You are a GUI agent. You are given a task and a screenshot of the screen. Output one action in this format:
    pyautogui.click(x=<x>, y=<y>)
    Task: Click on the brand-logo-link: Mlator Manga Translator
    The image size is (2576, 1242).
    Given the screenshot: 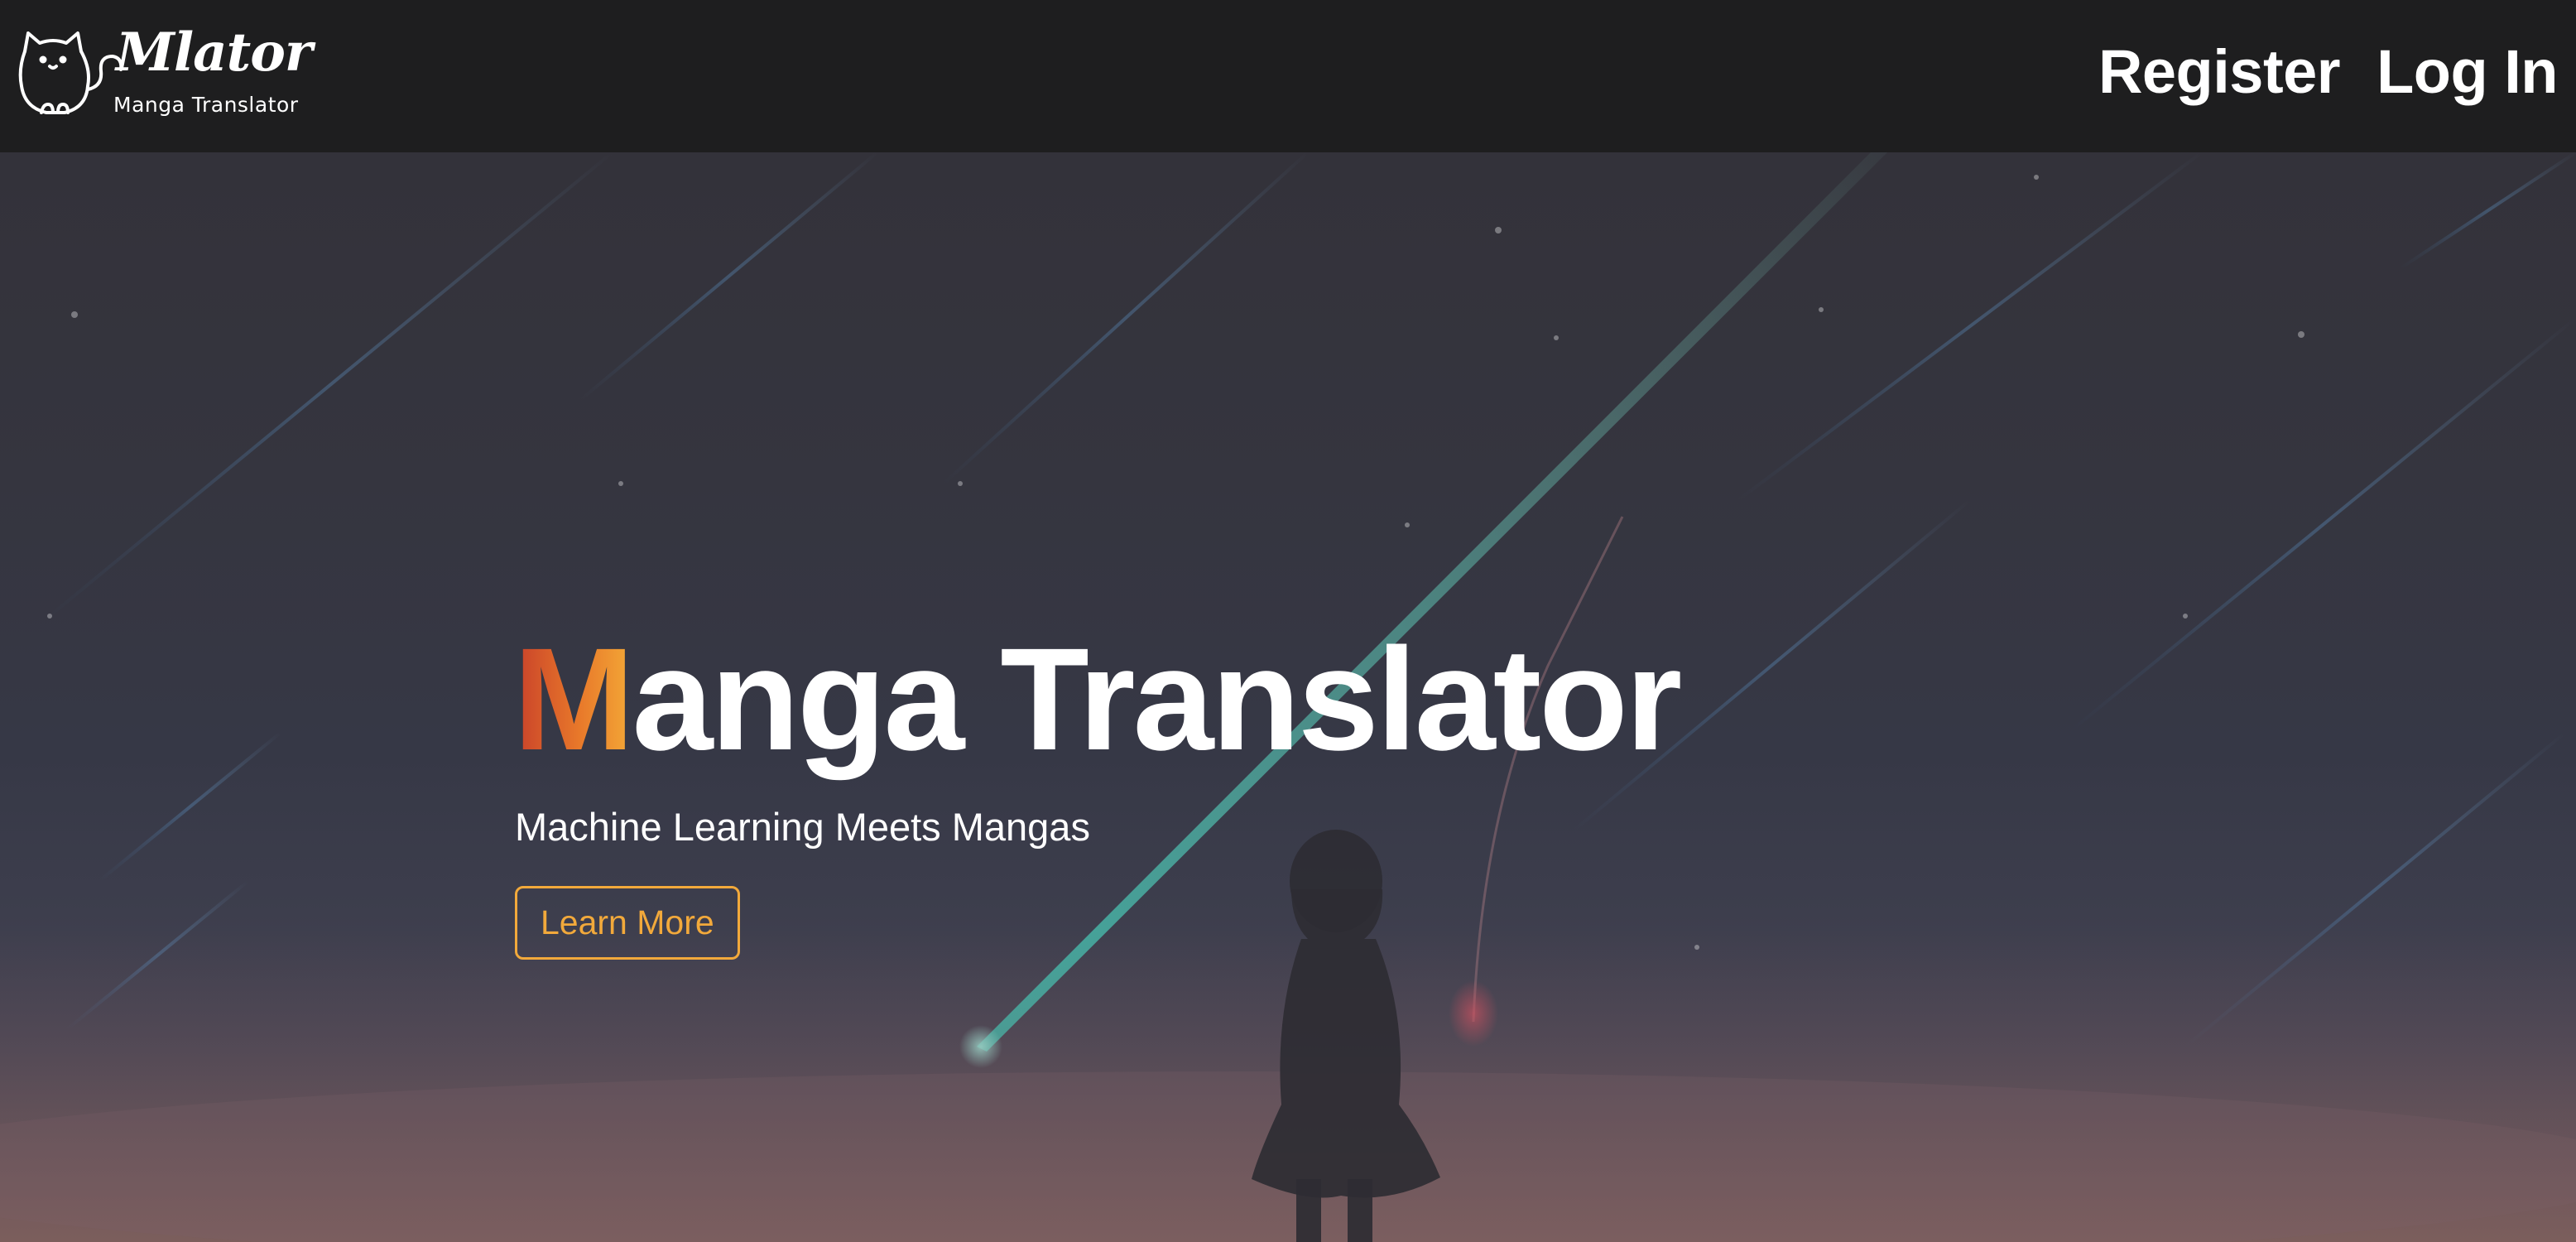 What is the action you would take?
    pyautogui.click(x=165, y=74)
    